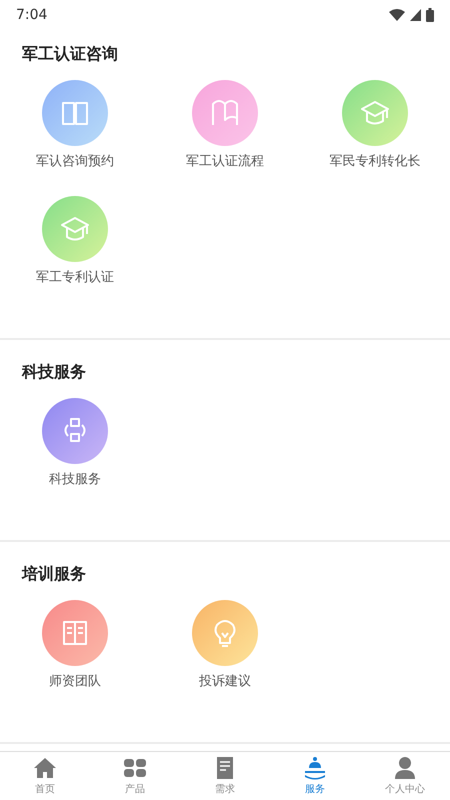  What do you see at coordinates (32, 15) in the screenshot?
I see `status-time: 7:04` at bounding box center [32, 15].